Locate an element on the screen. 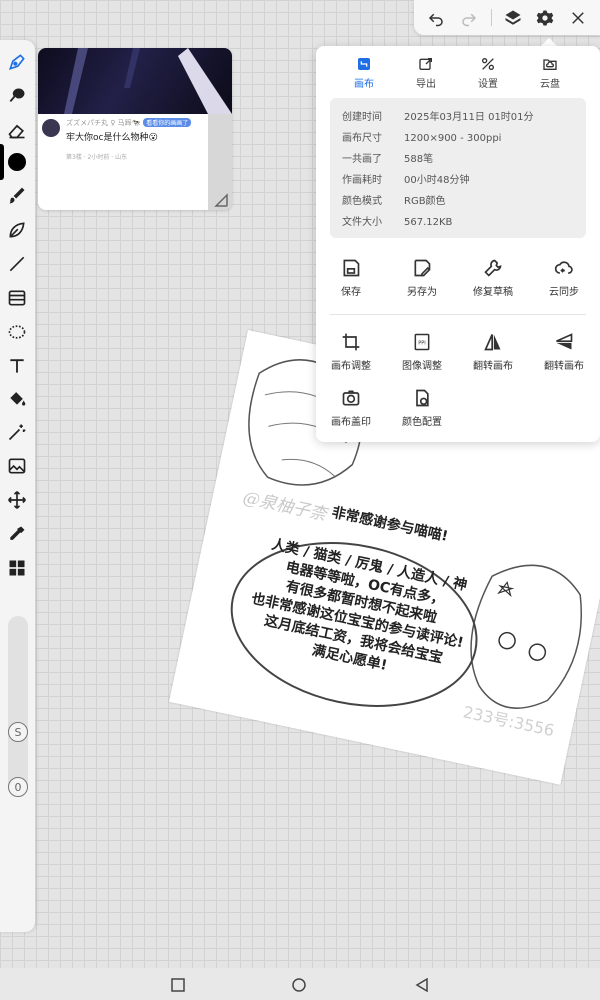 The height and width of the screenshot is (1000, 600). color-indicator is located at coordinates (2, 162).